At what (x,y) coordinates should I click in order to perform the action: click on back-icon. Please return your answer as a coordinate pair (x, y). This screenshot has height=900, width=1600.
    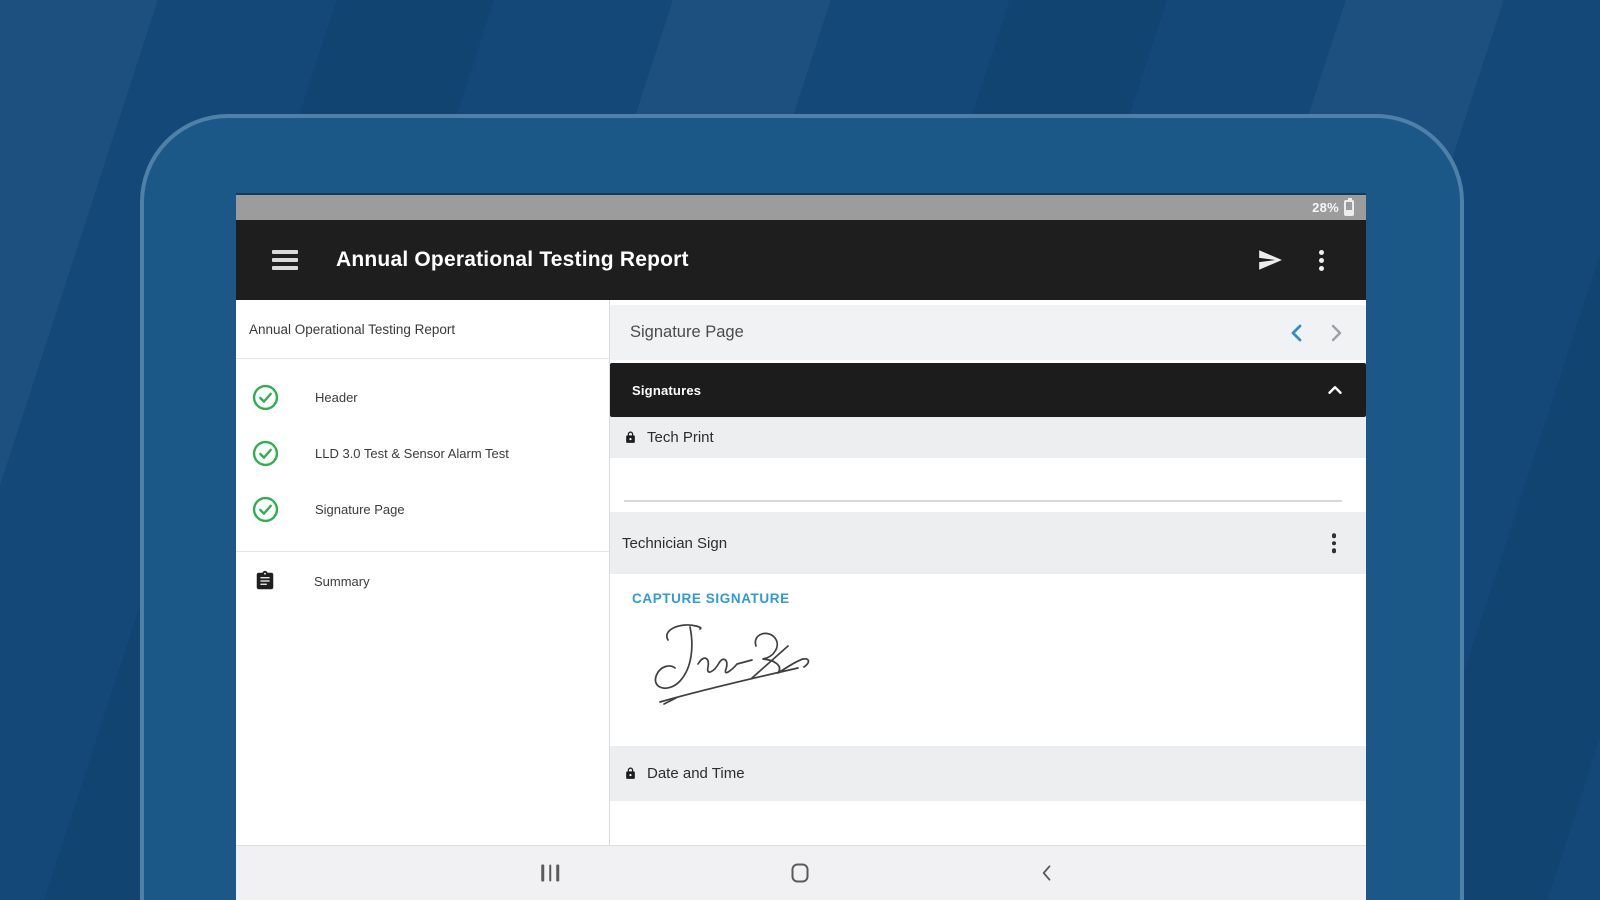
    Looking at the image, I should click on (1047, 873).